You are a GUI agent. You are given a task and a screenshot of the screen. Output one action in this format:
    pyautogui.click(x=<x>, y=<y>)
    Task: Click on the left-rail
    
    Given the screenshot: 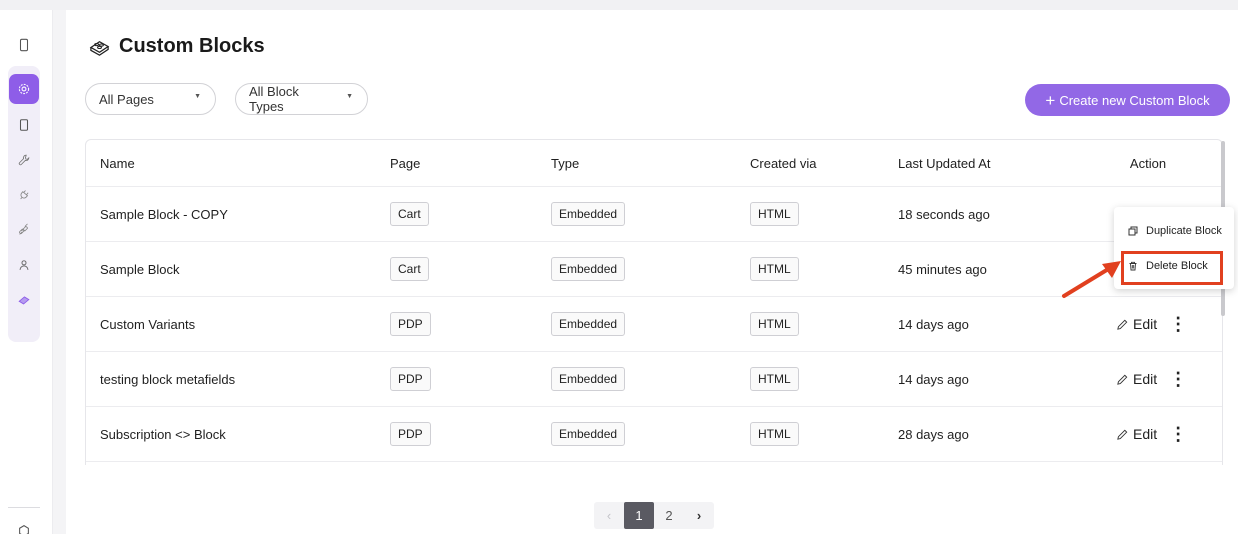 What is the action you would take?
    pyautogui.click(x=26, y=272)
    